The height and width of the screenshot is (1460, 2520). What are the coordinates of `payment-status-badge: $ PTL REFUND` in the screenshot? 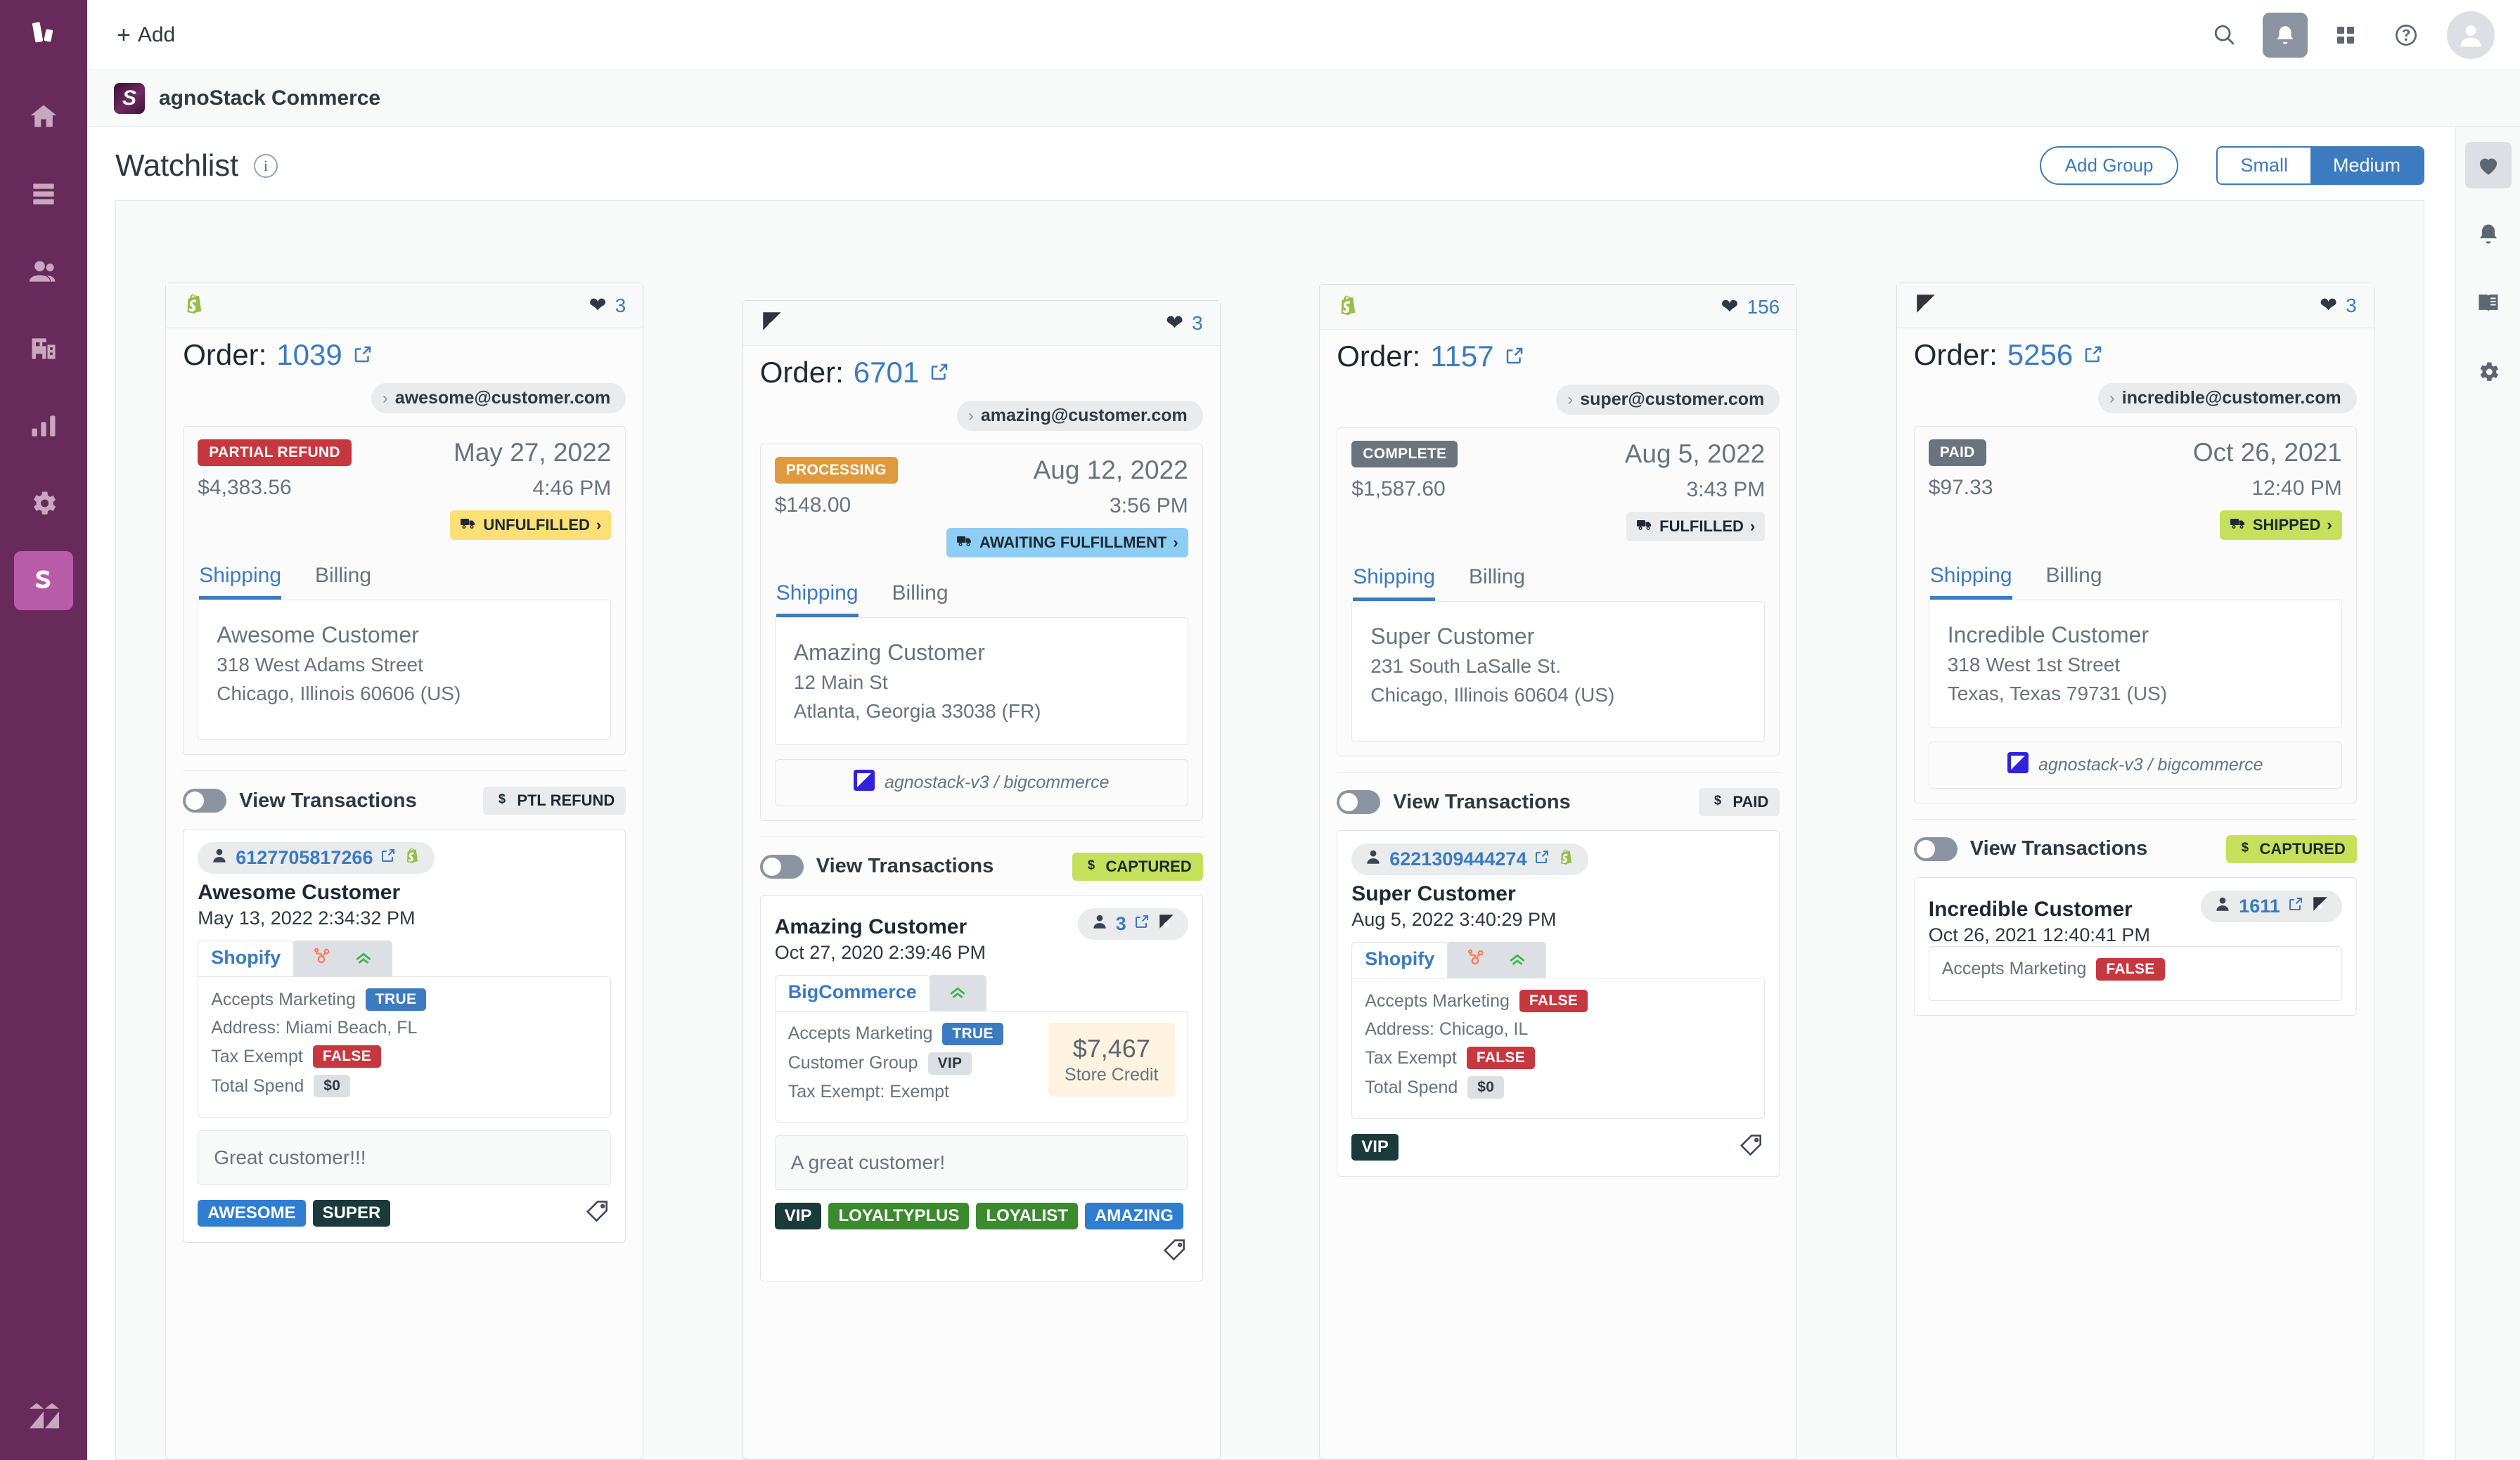 It's located at (554, 801).